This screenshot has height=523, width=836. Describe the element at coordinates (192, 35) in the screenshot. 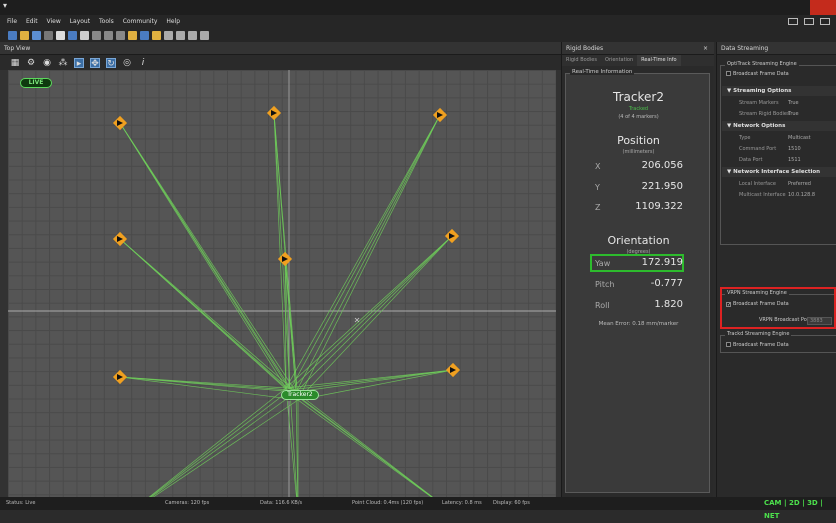

I see `streaming-icon` at that location.